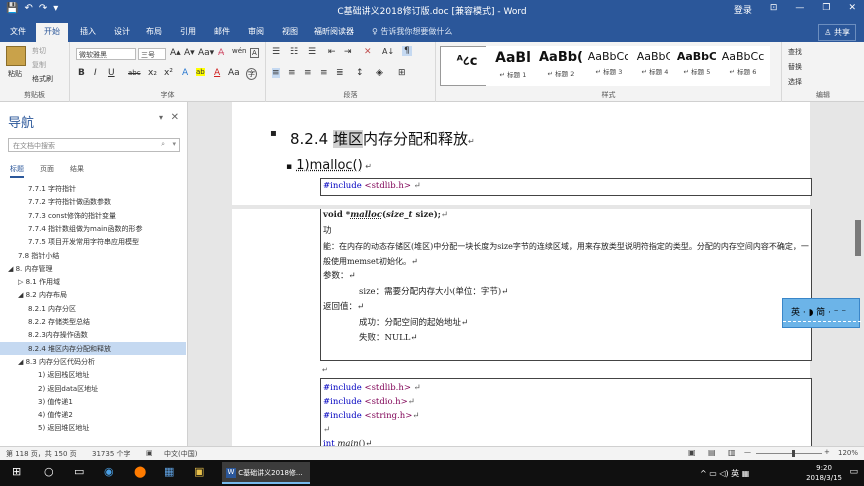  I want to click on zoom-out-button: —, so click(747, 452).